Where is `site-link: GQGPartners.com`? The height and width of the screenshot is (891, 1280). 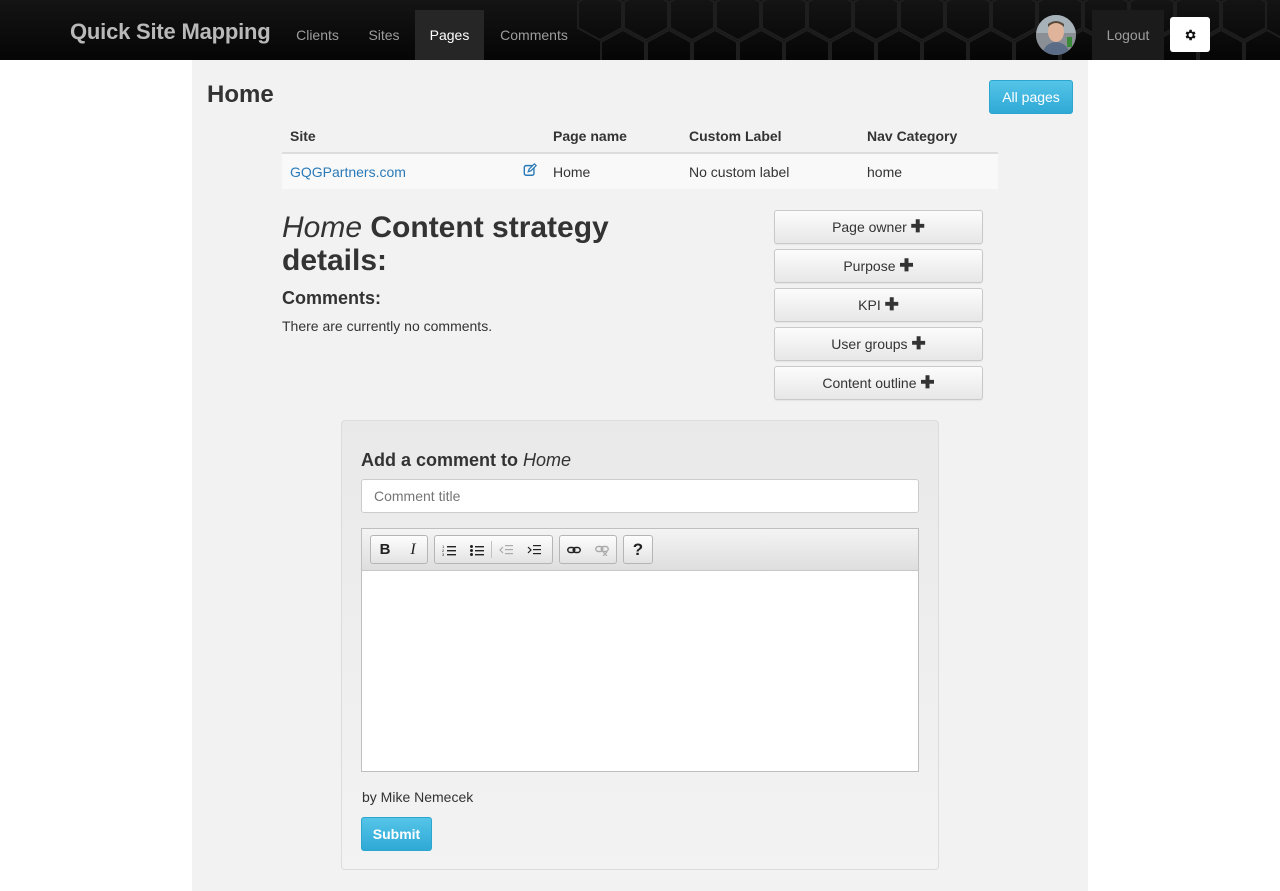 site-link: GQGPartners.com is located at coordinates (398, 171).